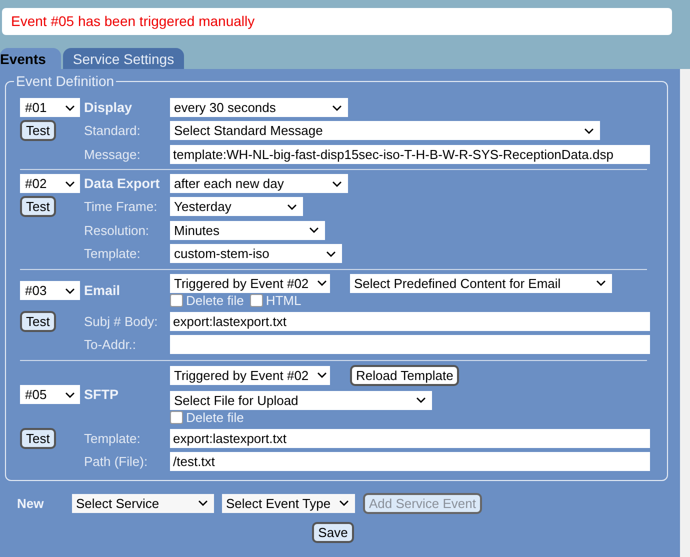 The width and height of the screenshot is (690, 557). What do you see at coordinates (301, 400) in the screenshot?
I see `dropdown: Select File for Upload` at bounding box center [301, 400].